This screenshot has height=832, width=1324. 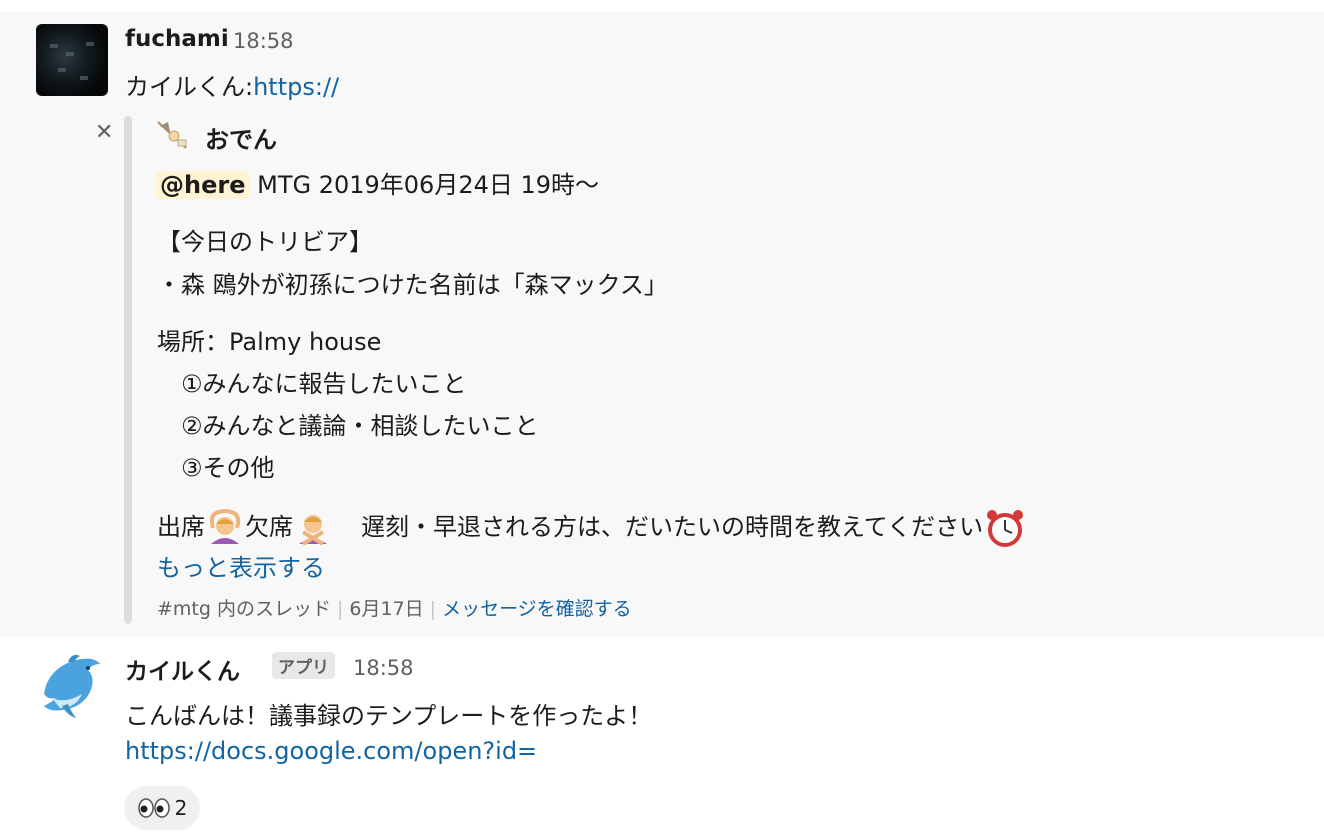 I want to click on reaction-eyes: 2, so click(x=162, y=808).